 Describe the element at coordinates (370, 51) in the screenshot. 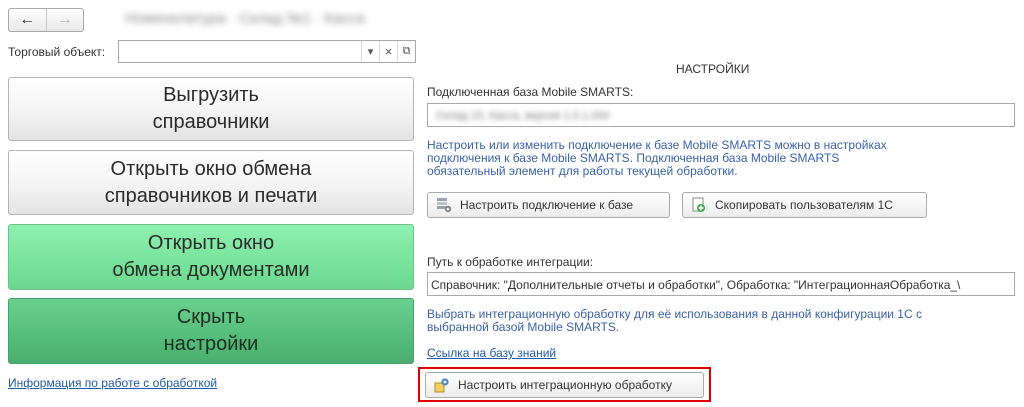

I see `dropdown-icon: ▾` at that location.